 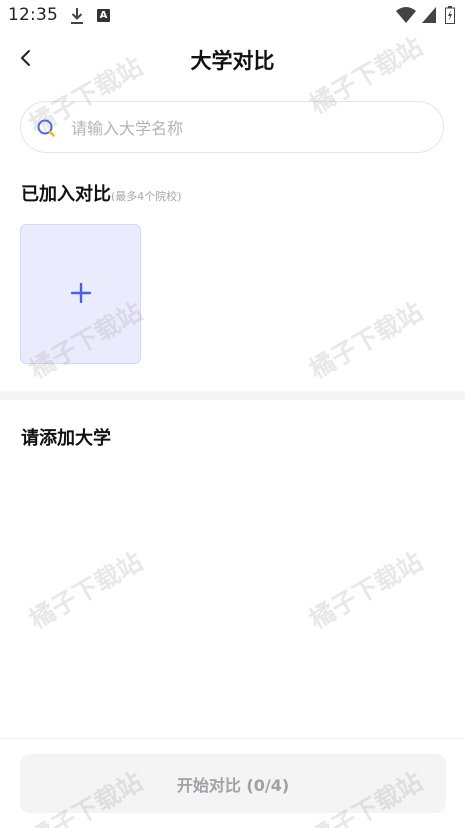 I want to click on status-bar: 12:35 A, so click(x=232, y=17).